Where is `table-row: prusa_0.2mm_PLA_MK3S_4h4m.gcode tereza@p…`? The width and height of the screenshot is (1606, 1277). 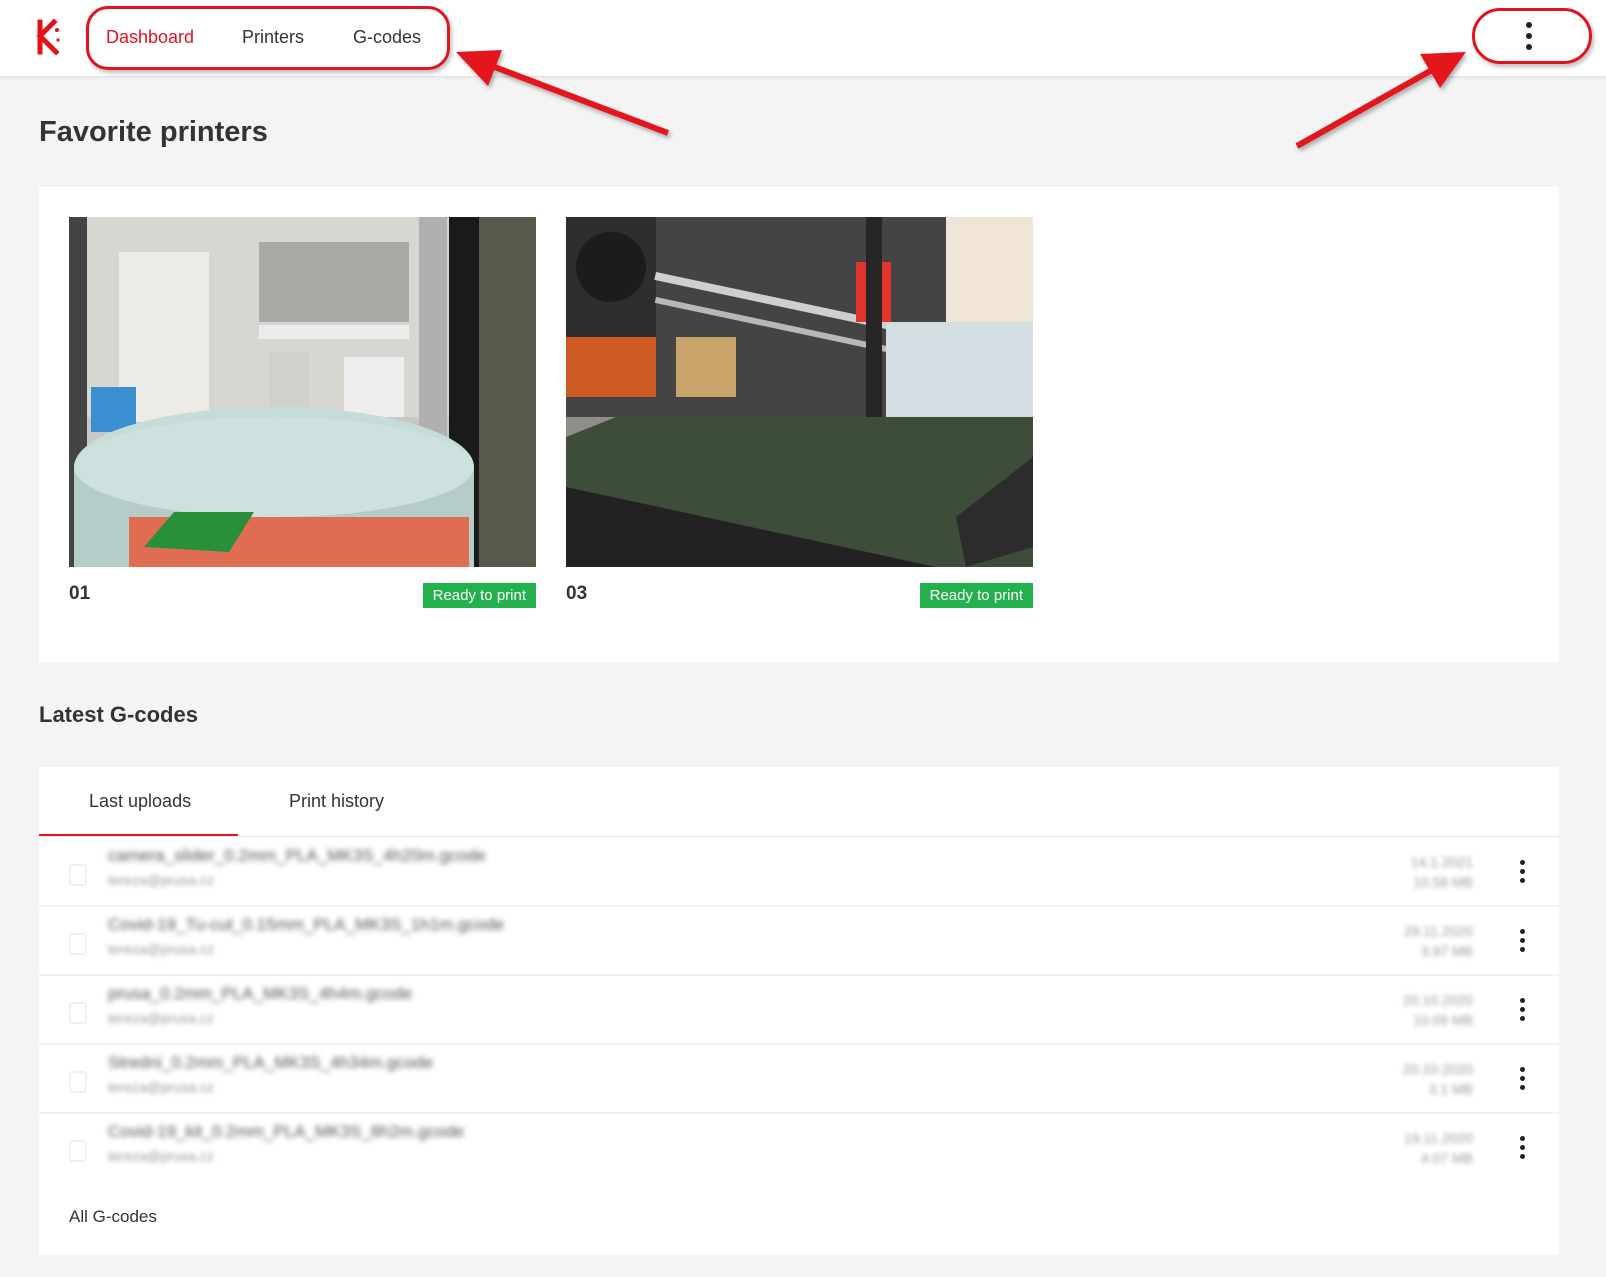 table-row: prusa_0.2mm_PLA_MK3S_4h4m.gcode tereza@p… is located at coordinates (799, 1010).